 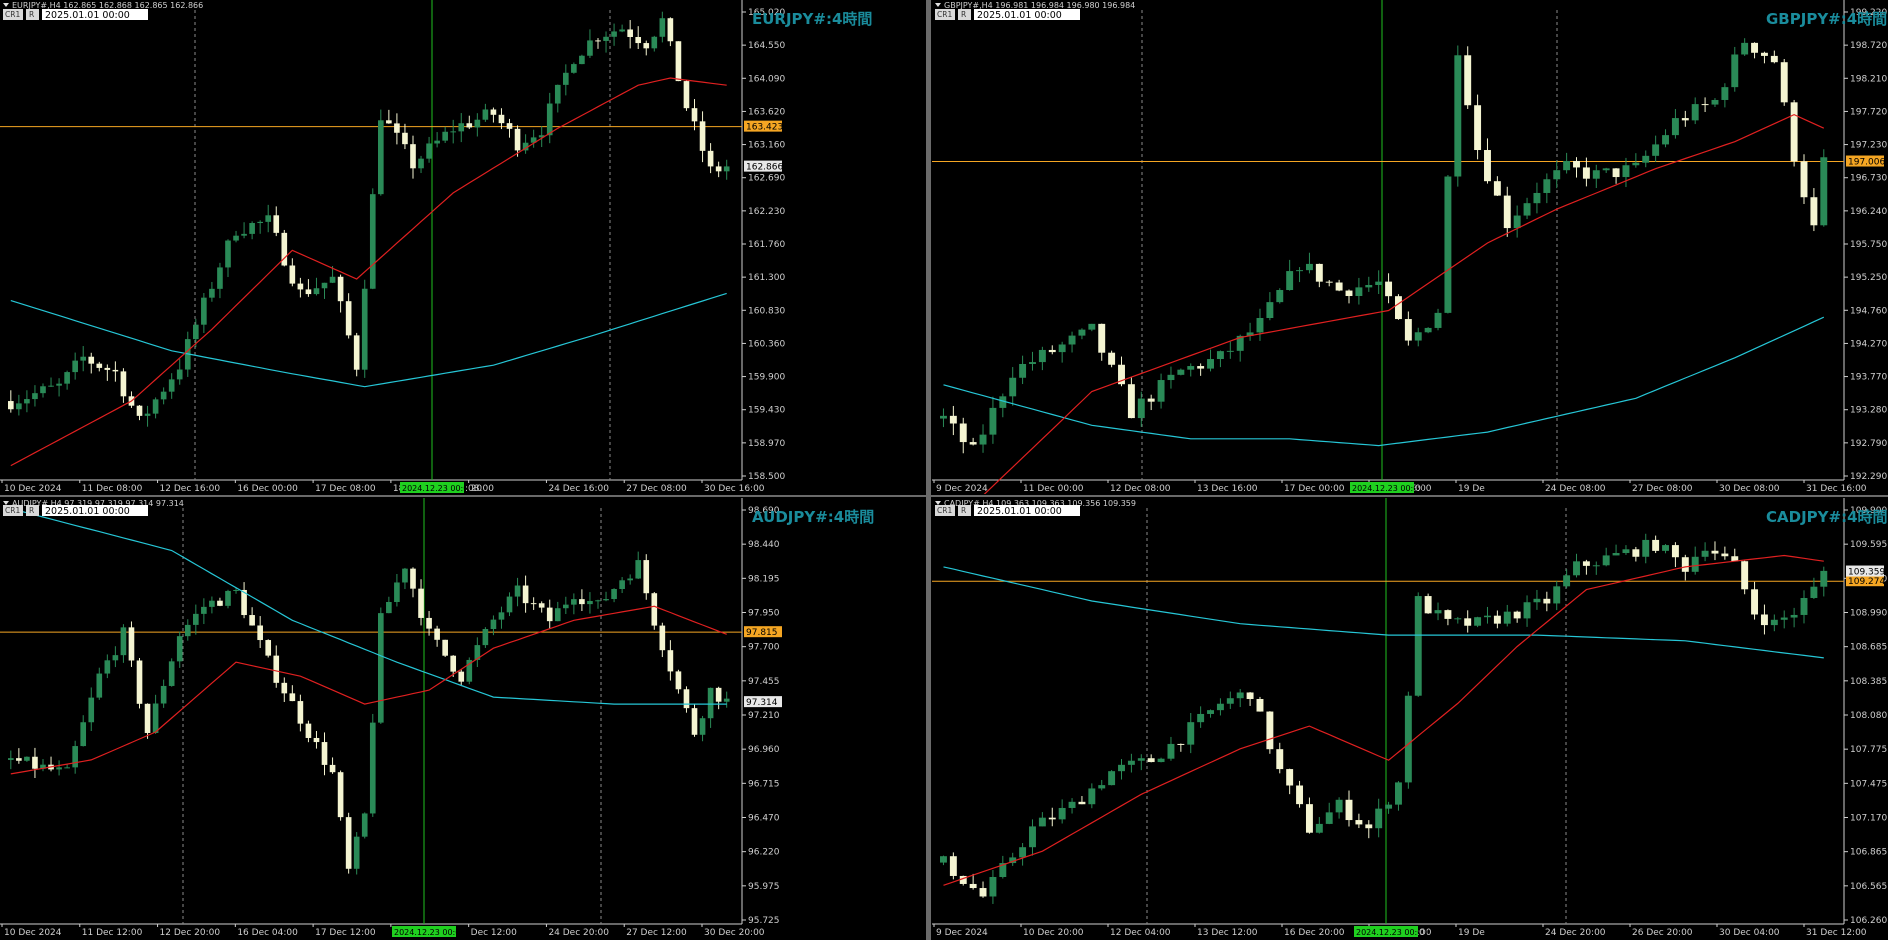 I want to click on time-tick-label: 27 Dec 08:00, so click(x=656, y=489).